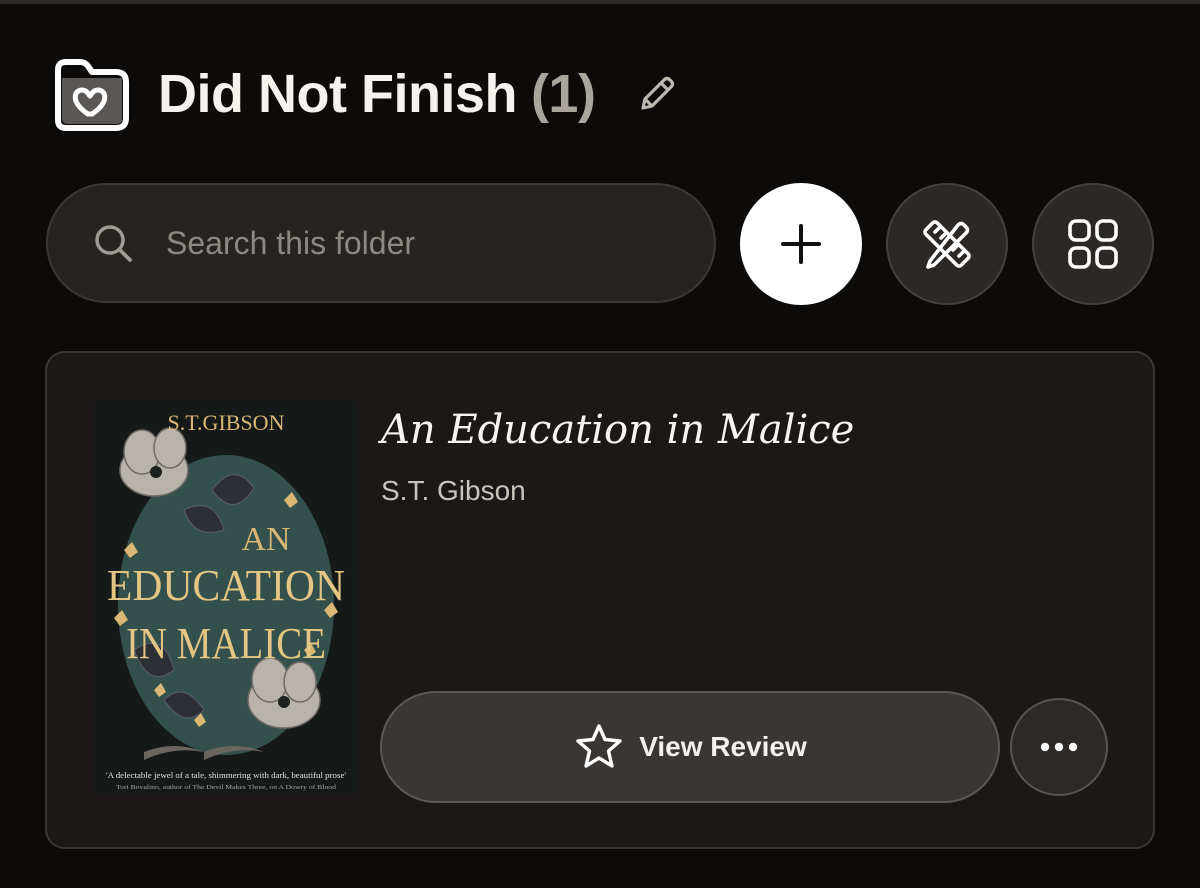 The image size is (1200, 888). Describe the element at coordinates (226, 422) in the screenshot. I see `cover-author: S.T.GIBSON` at that location.